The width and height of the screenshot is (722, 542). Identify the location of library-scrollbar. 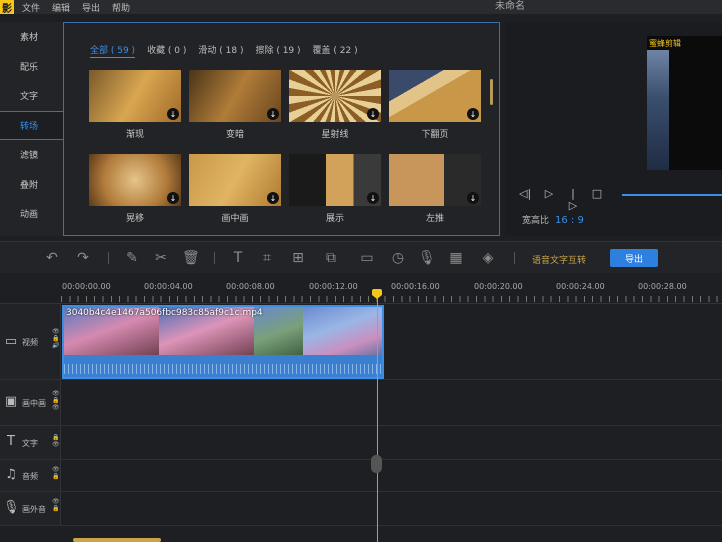
(491, 92).